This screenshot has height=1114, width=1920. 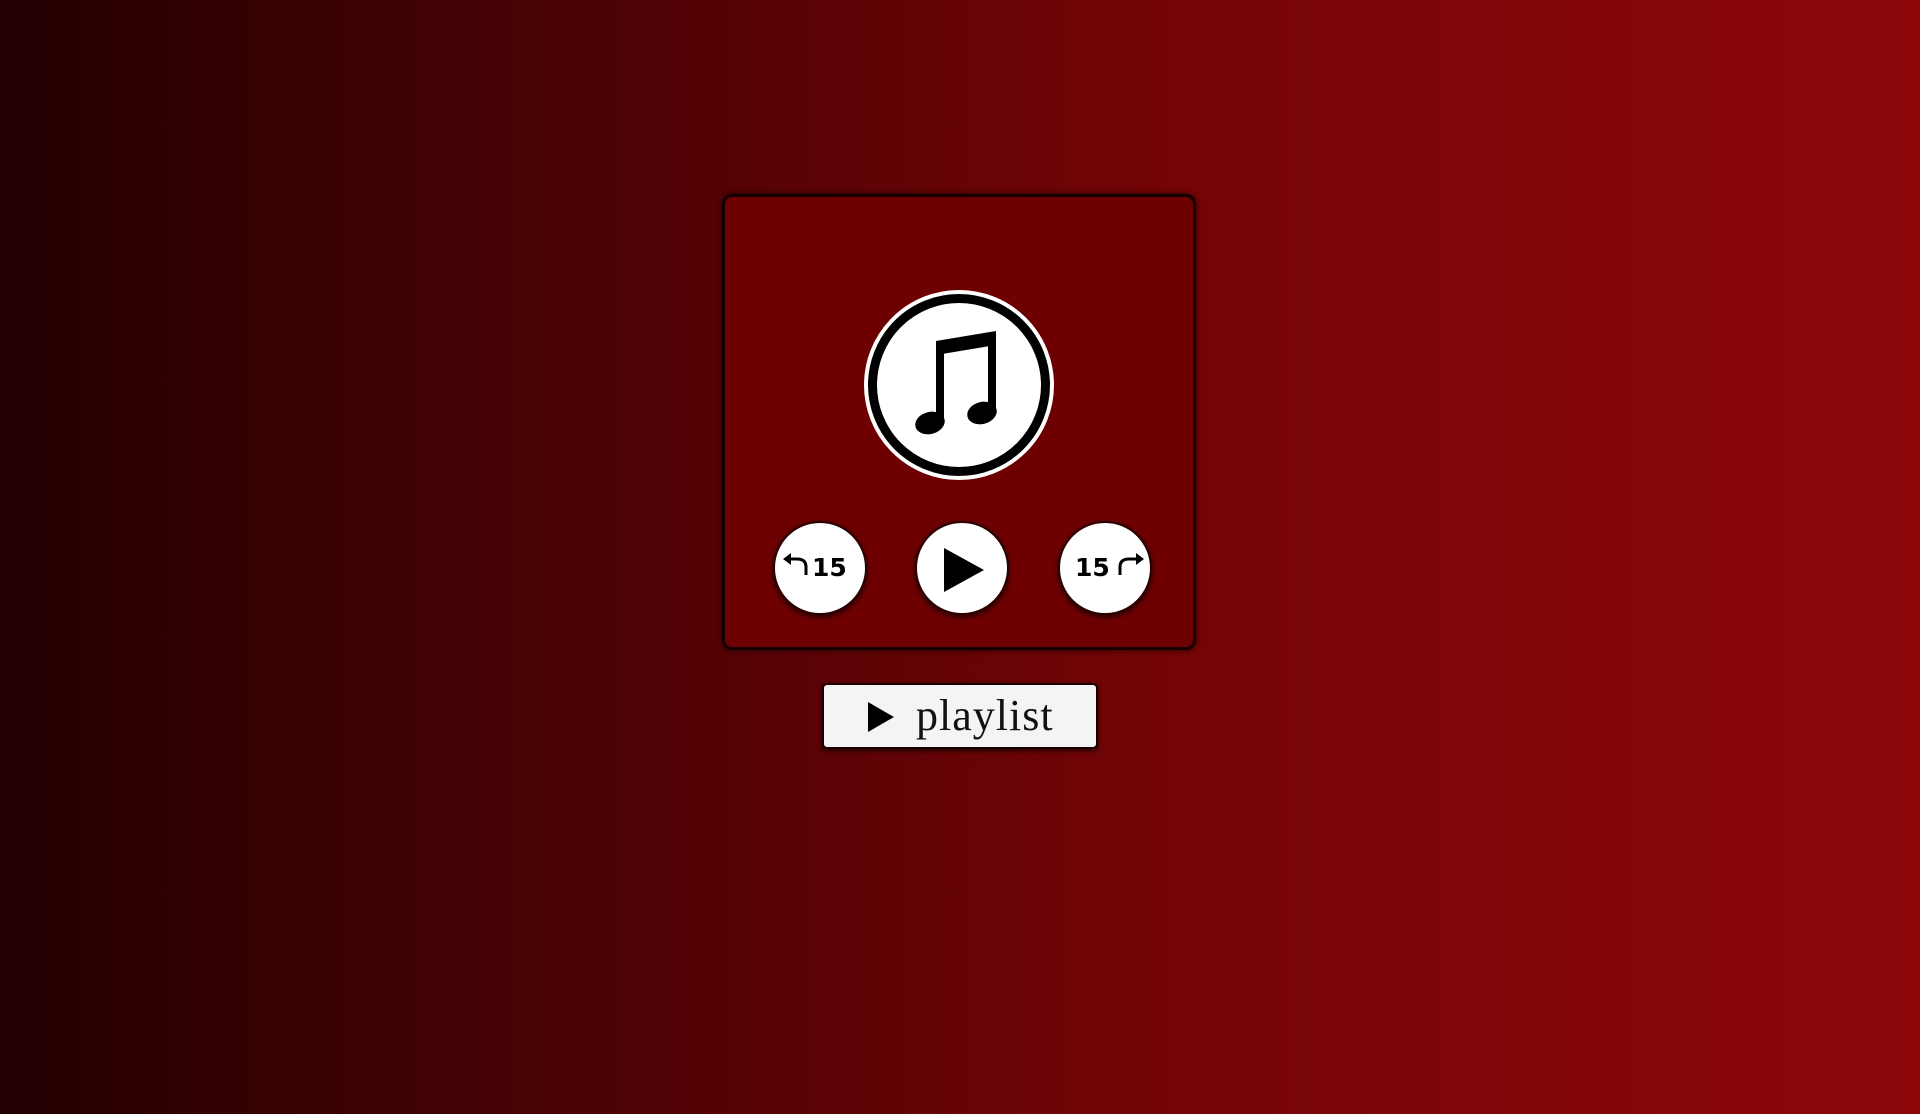 I want to click on rewind-seconds-label: 15, so click(x=829, y=567).